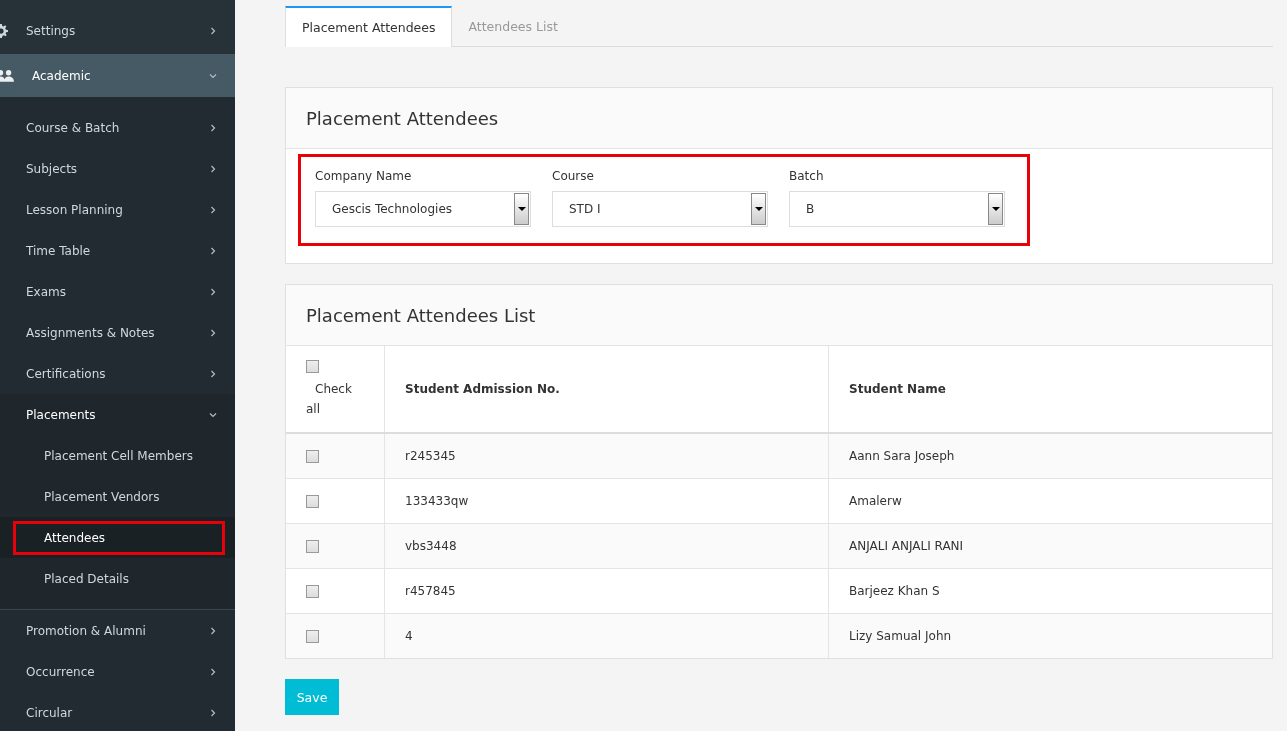  I want to click on people-icon, so click(7, 75).